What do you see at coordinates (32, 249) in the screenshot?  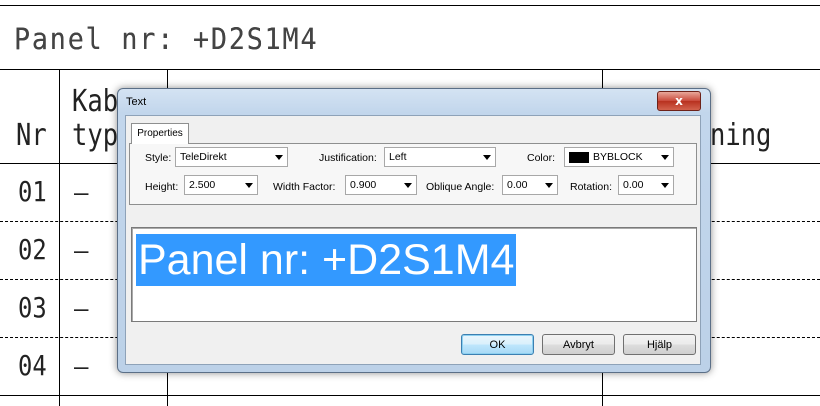 I see `row-number: 02` at bounding box center [32, 249].